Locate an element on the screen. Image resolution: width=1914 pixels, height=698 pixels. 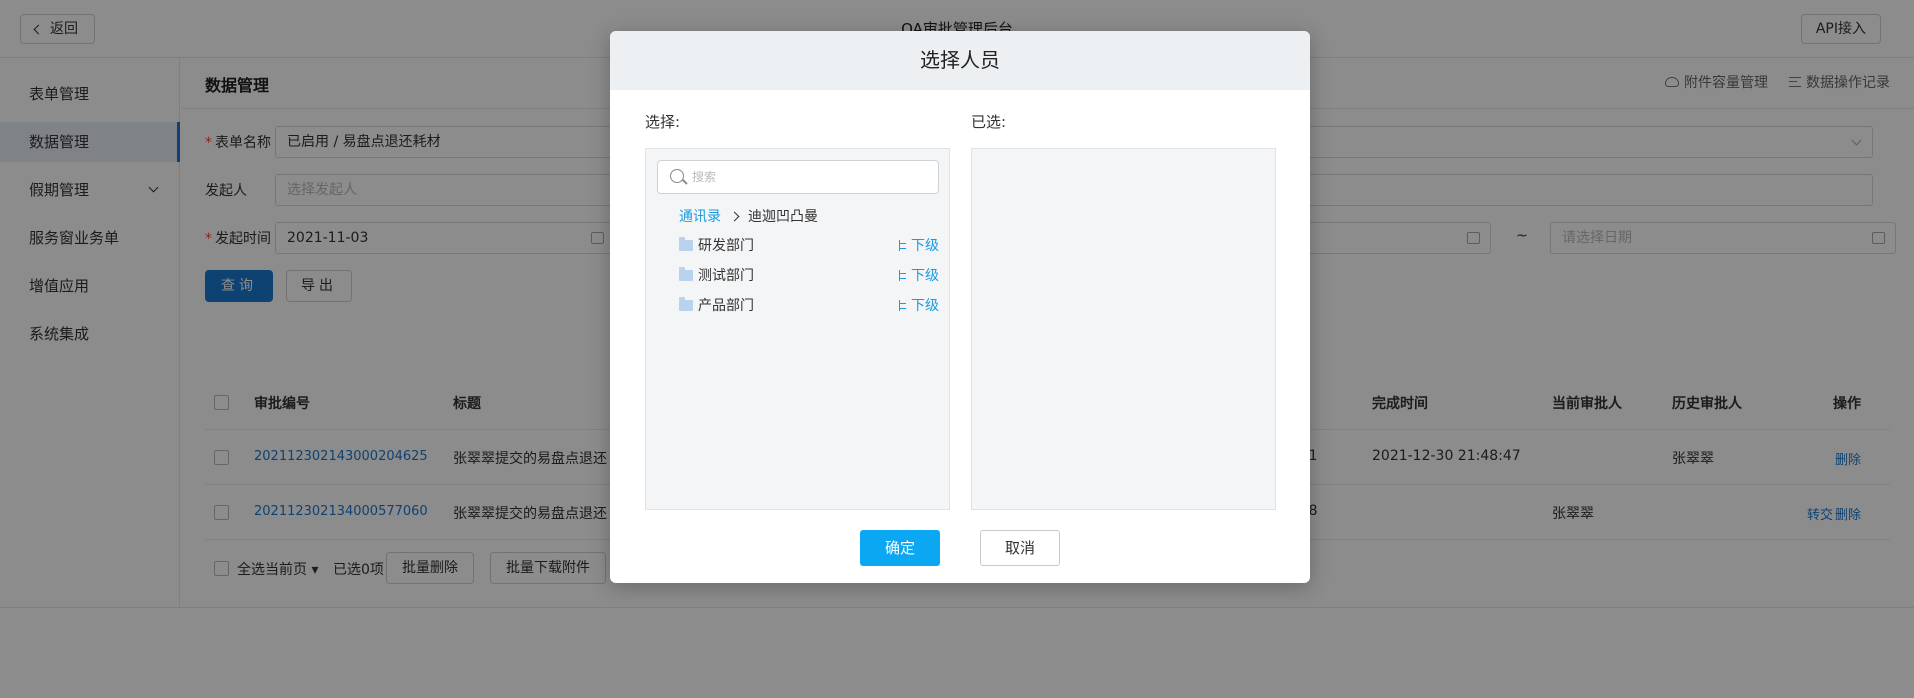
selected-label: 已选: is located at coordinates (989, 122).